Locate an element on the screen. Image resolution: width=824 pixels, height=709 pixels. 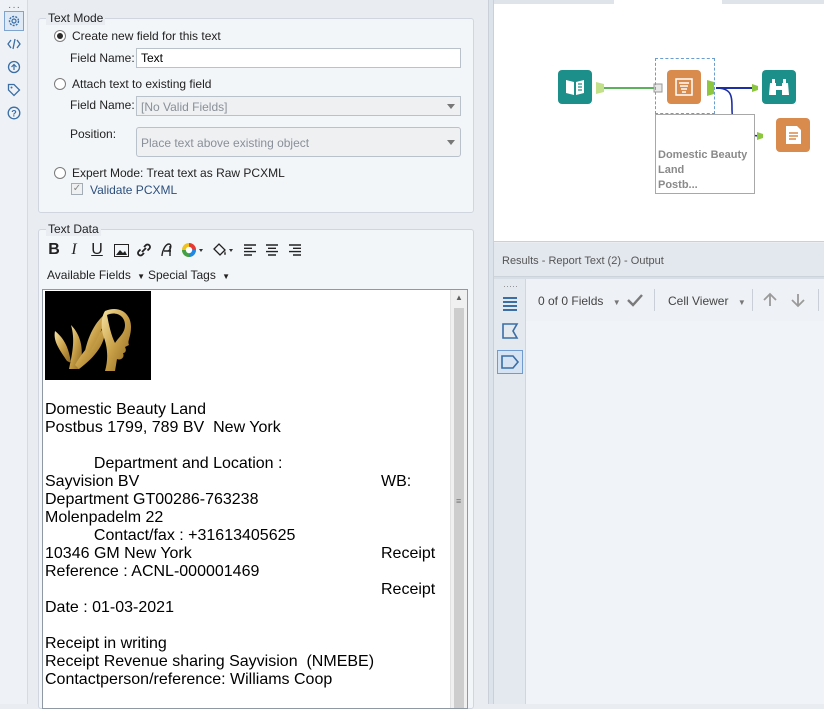
wb-label: WB: is located at coordinates (396, 481).